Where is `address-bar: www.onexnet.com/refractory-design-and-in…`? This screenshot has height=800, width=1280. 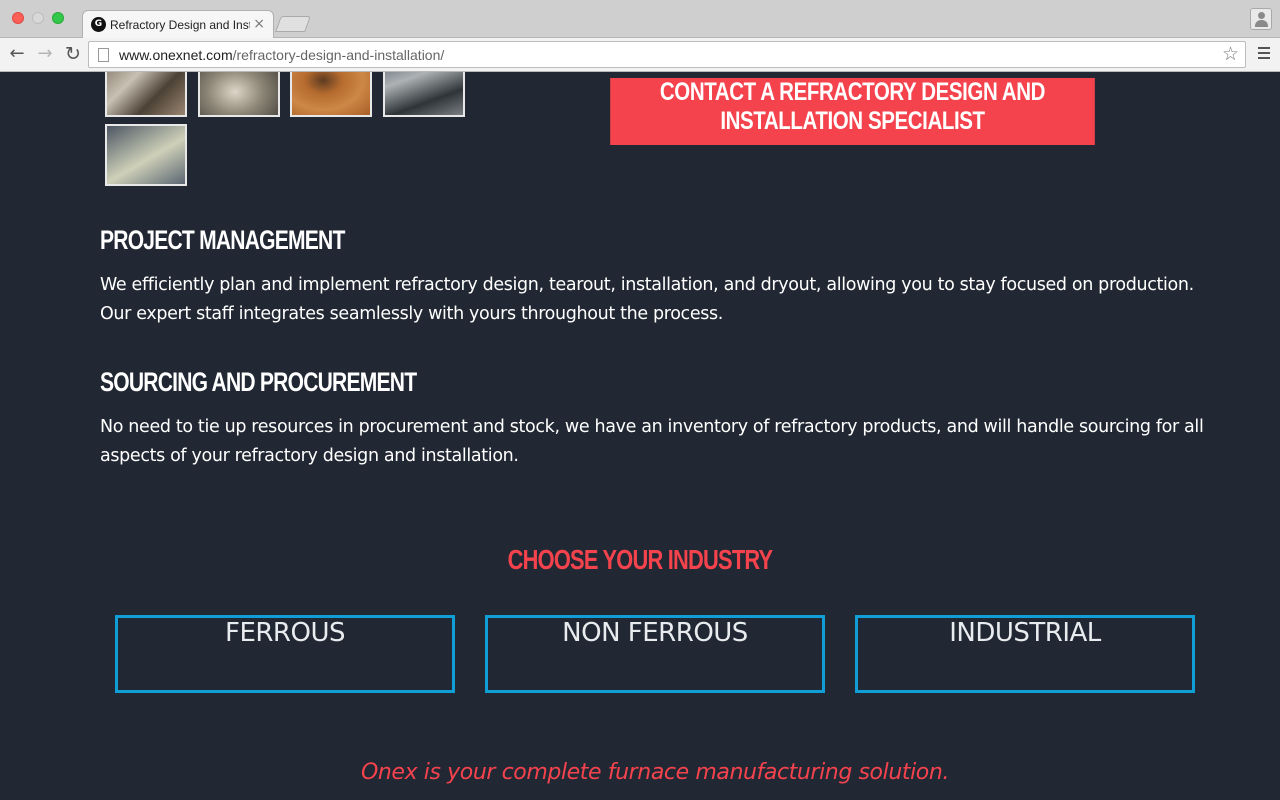 address-bar: www.onexnet.com/refractory-design-and-in… is located at coordinates (667, 54).